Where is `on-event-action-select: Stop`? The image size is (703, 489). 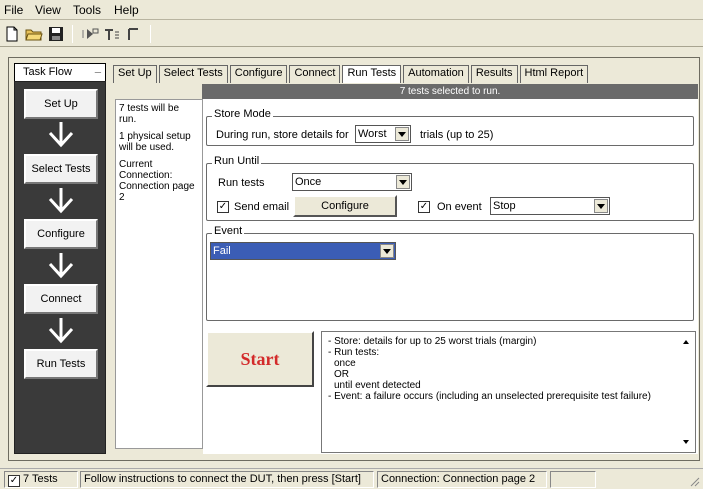
on-event-action-select: Stop is located at coordinates (550, 206).